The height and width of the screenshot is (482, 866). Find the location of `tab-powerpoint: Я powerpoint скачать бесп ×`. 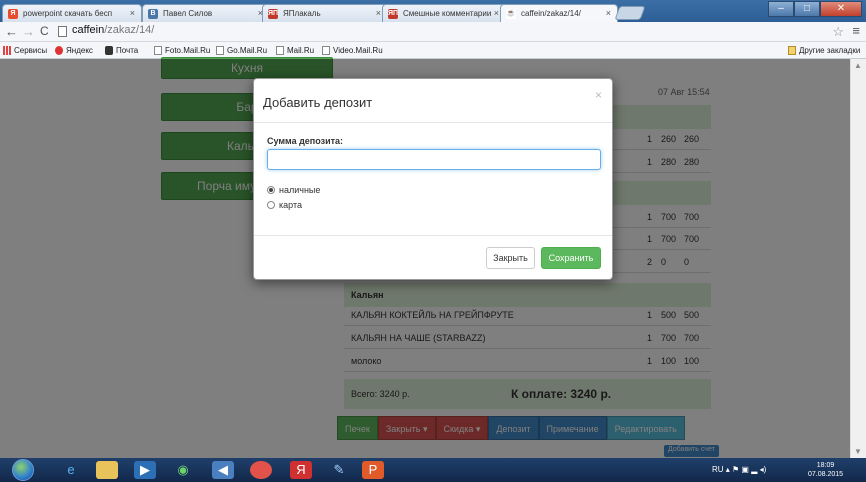

tab-powerpoint: Я powerpoint скачать бесп × is located at coordinates (72, 13).